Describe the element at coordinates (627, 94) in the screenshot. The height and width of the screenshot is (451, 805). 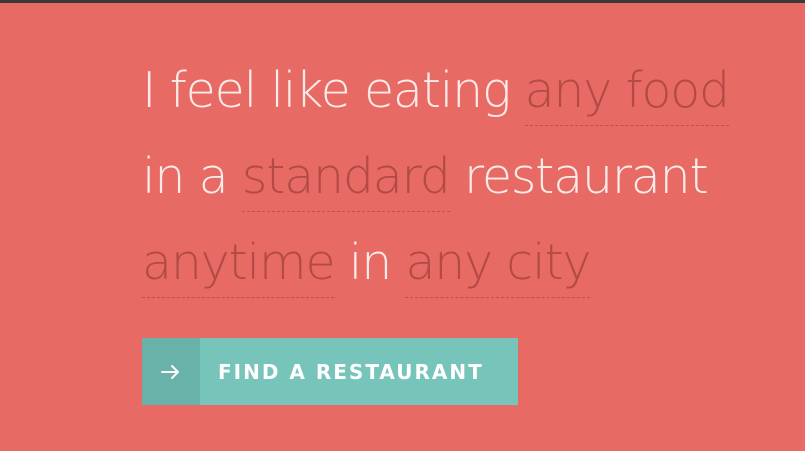
I see `food-selector: any food` at that location.